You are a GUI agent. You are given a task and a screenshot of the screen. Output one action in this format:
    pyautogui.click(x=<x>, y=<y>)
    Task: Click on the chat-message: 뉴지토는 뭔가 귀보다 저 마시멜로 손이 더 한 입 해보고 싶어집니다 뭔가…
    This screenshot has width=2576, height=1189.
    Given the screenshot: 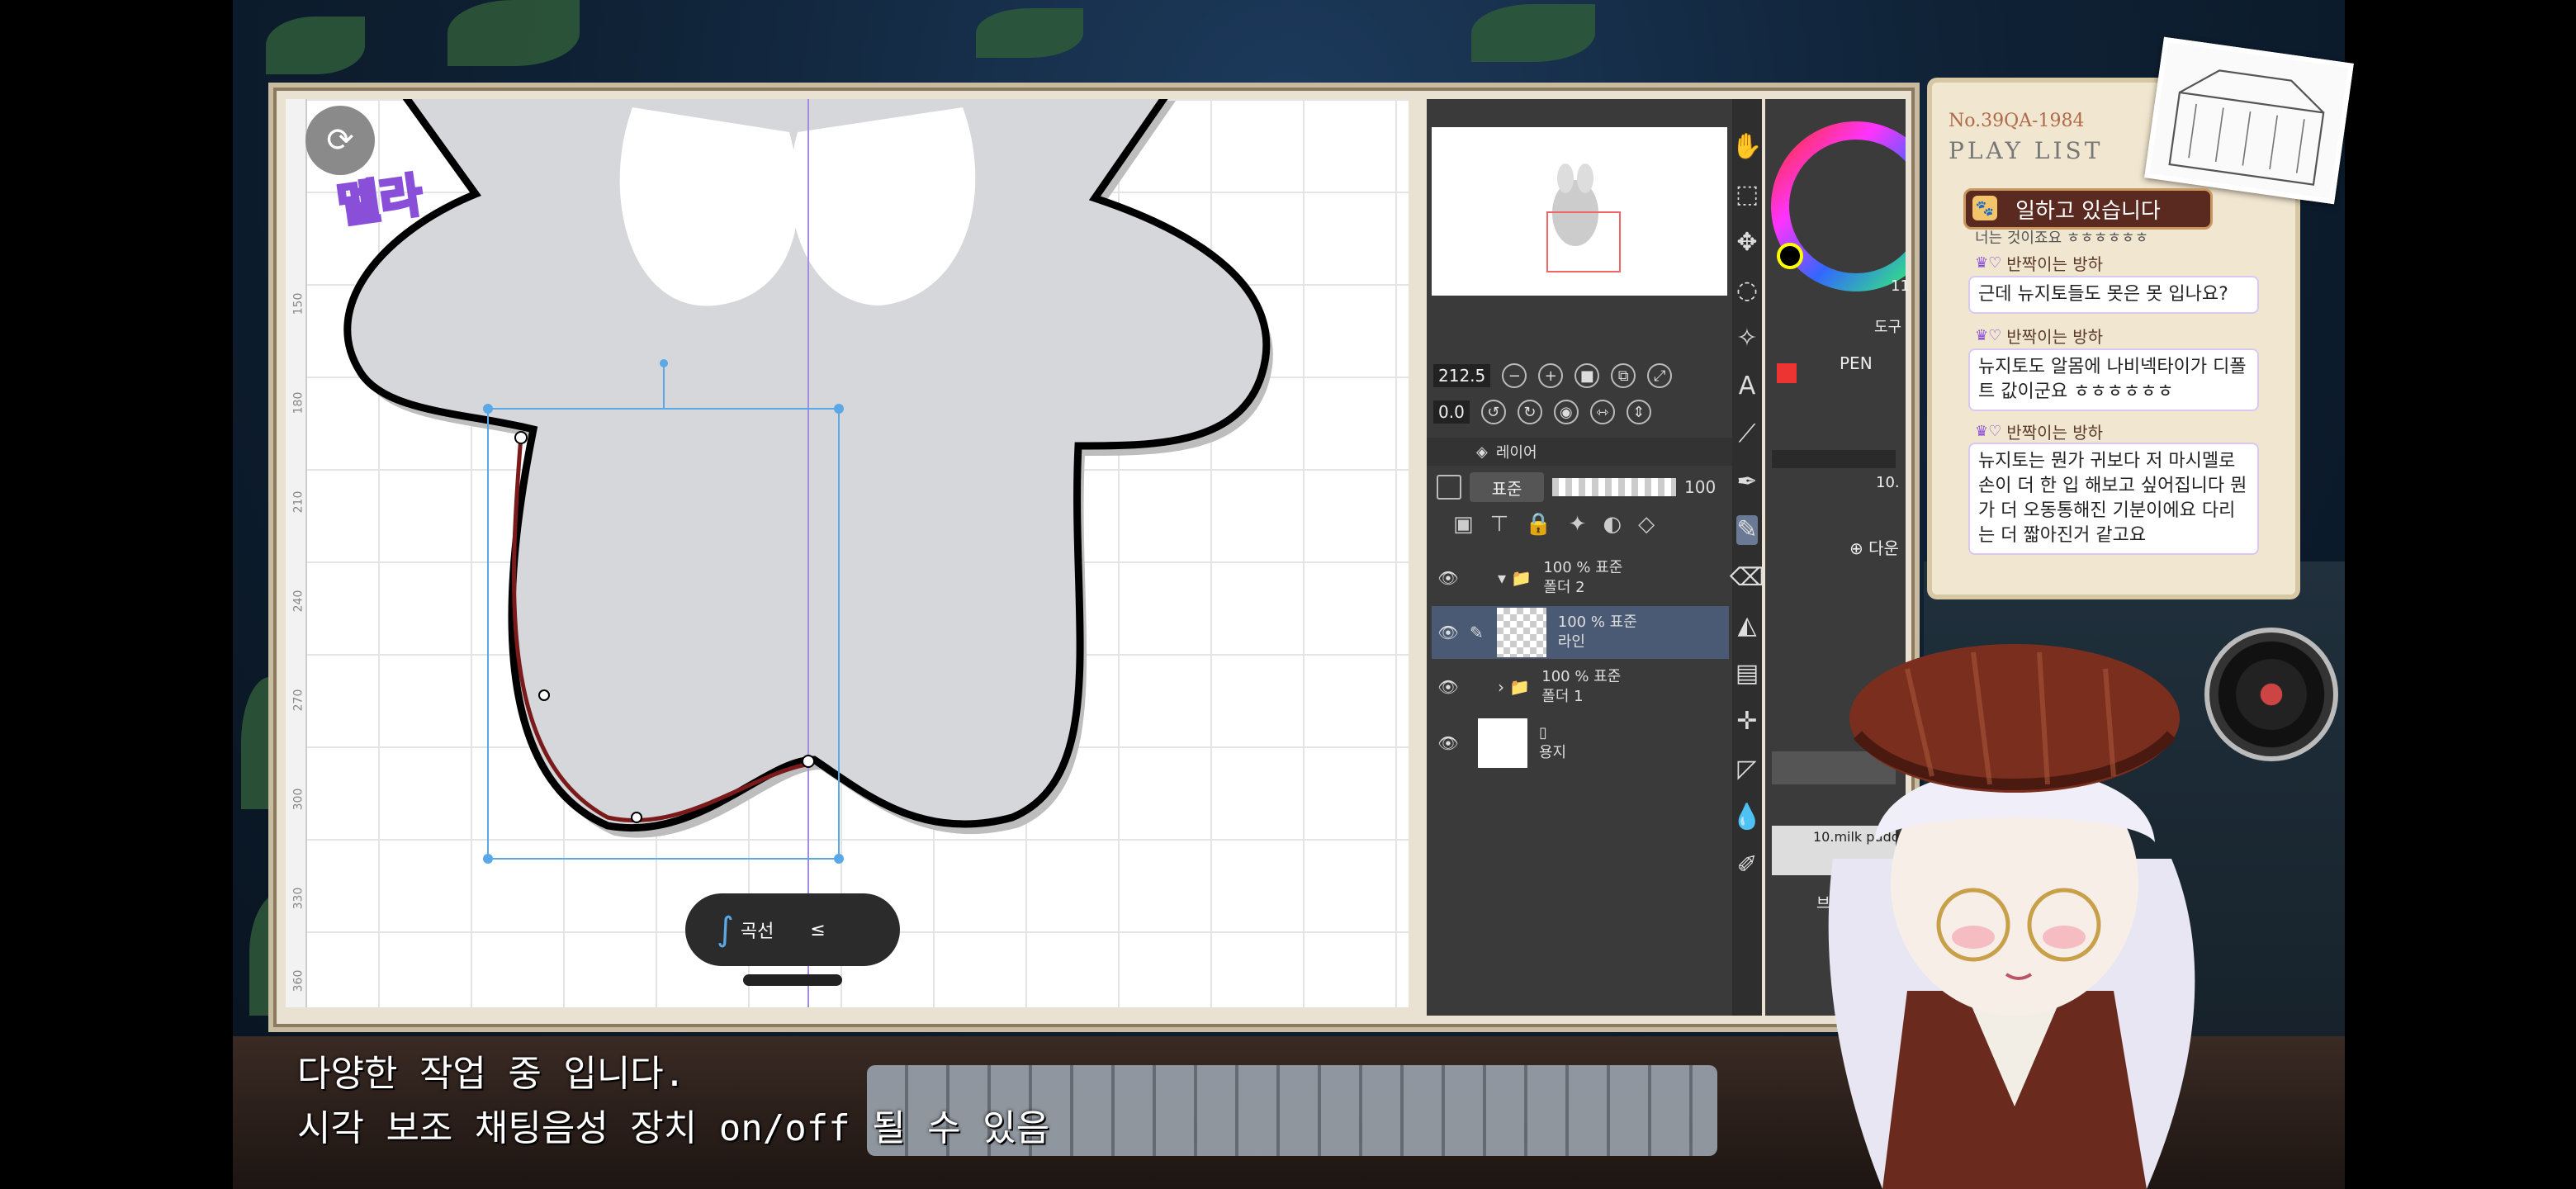 What is the action you would take?
    pyautogui.click(x=2113, y=499)
    